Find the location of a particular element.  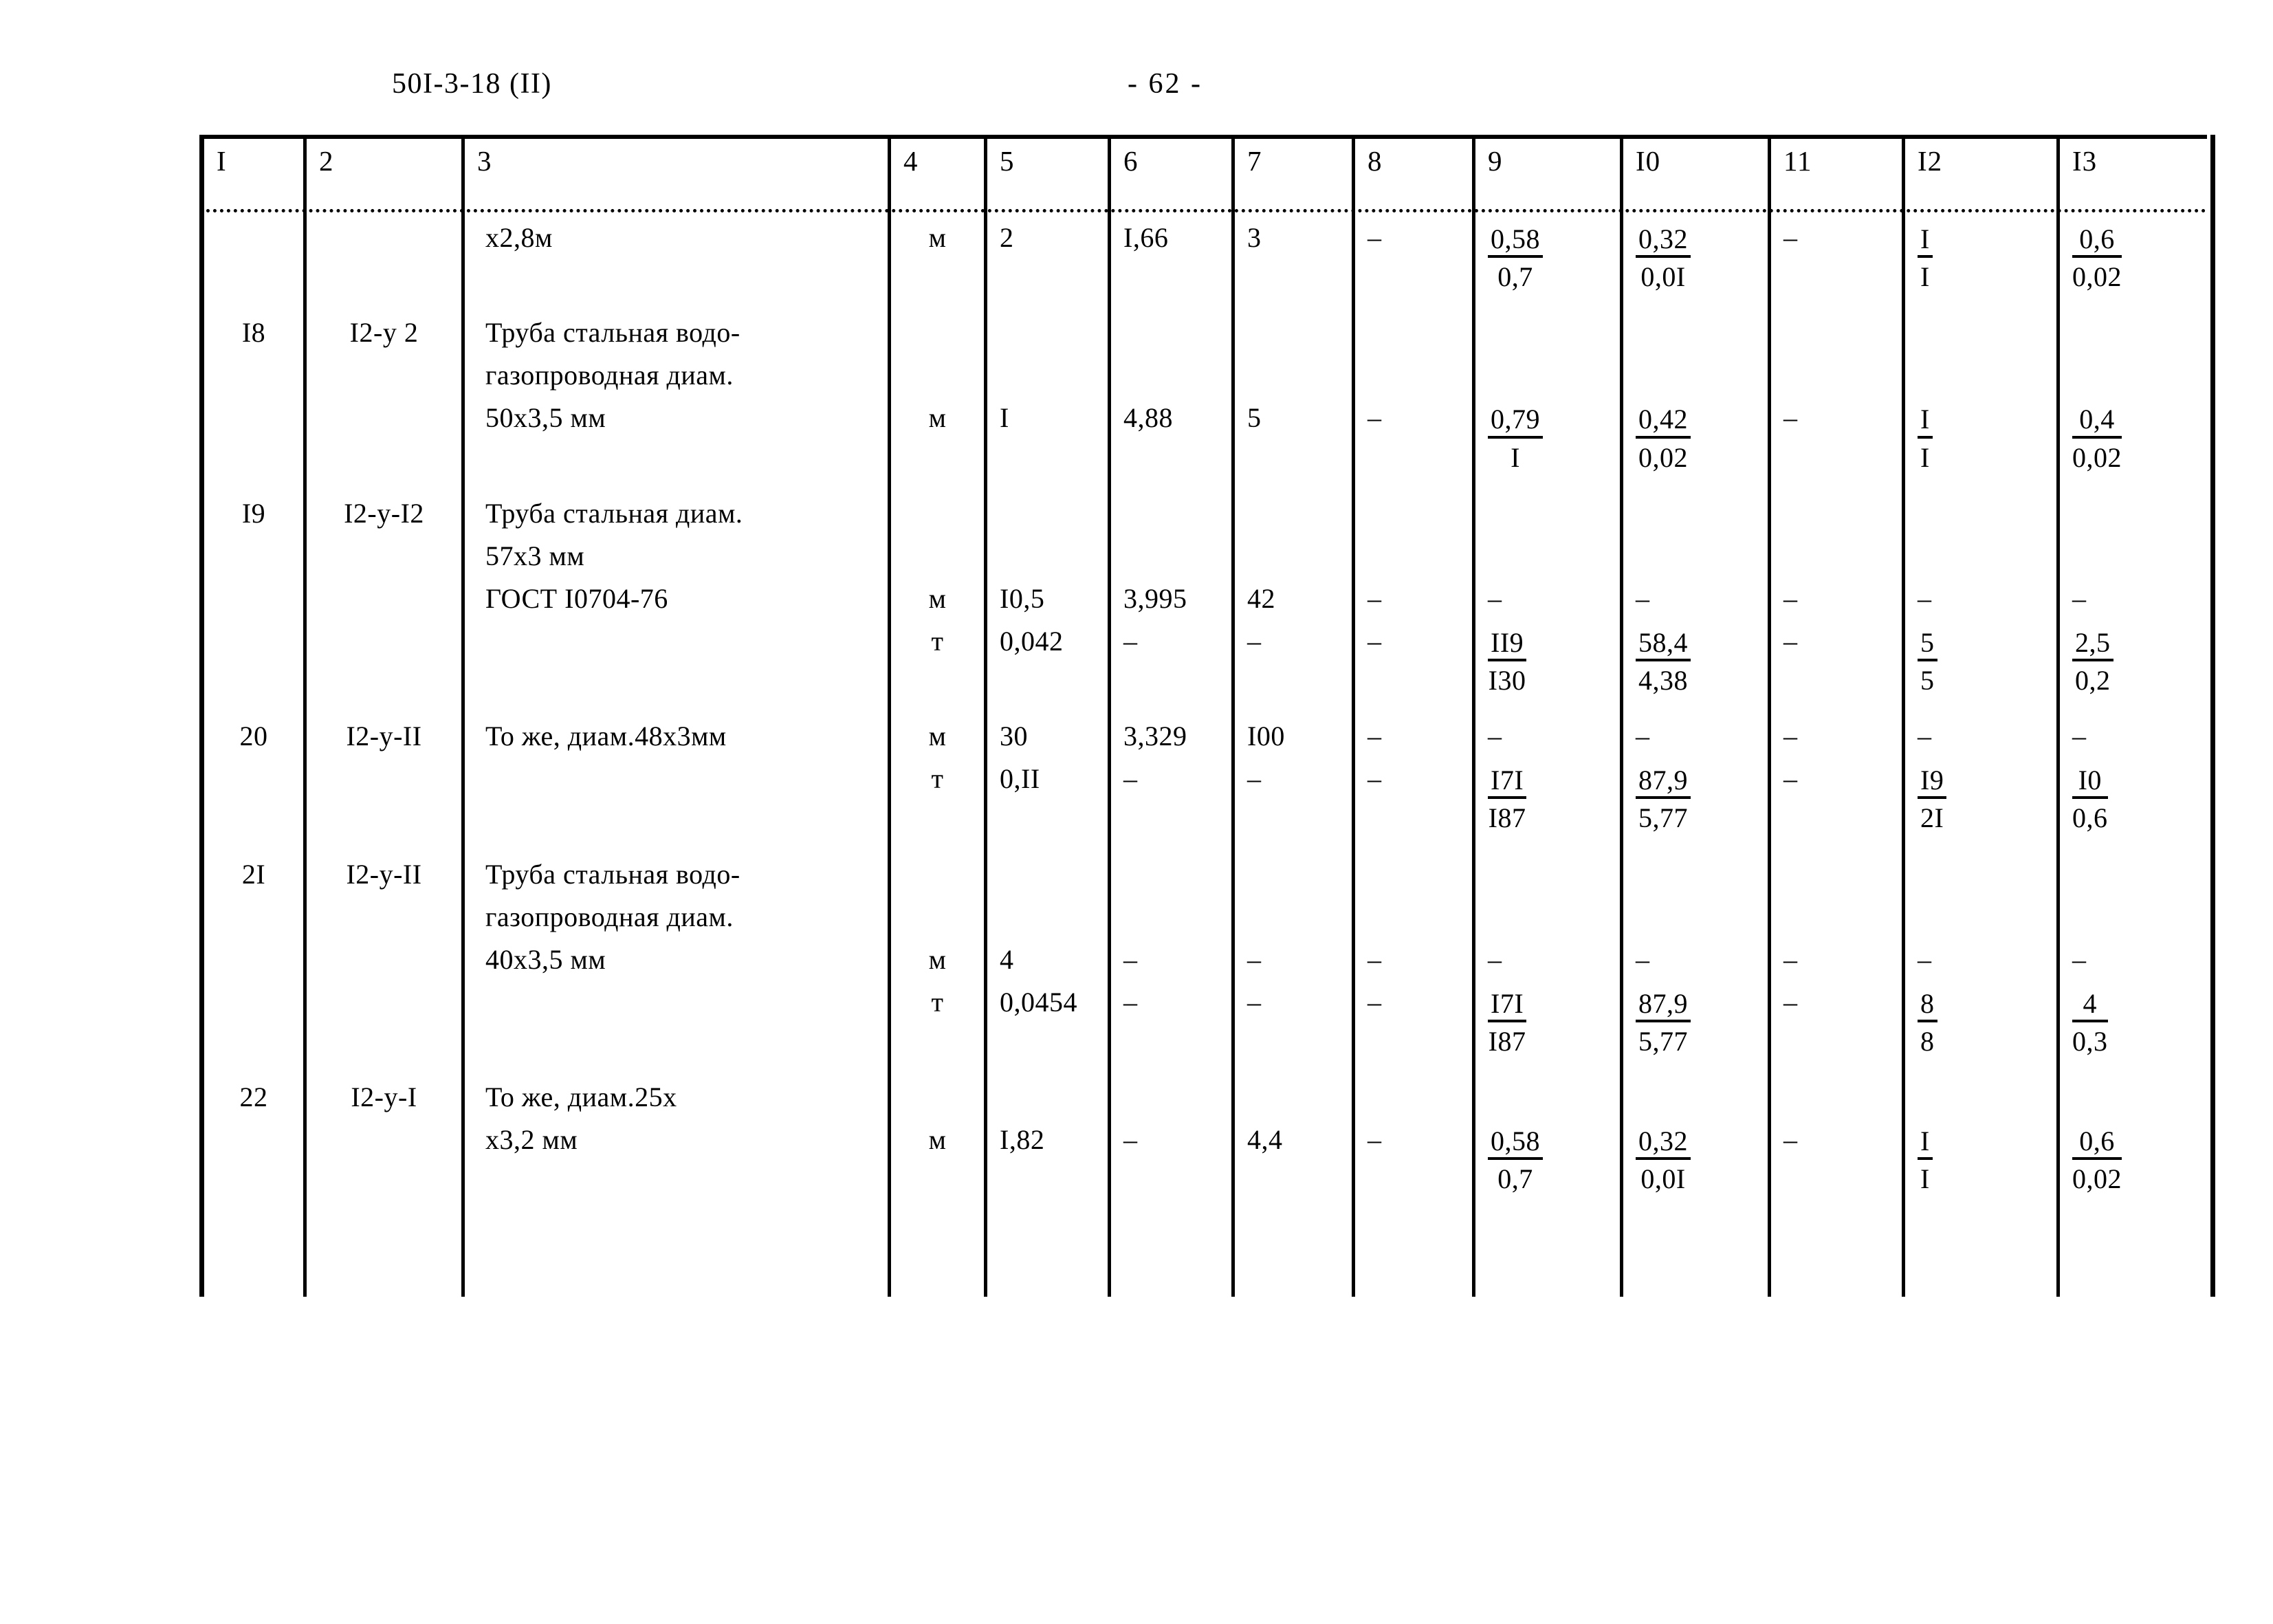

value-line: 42 is located at coordinates (1261, 598).